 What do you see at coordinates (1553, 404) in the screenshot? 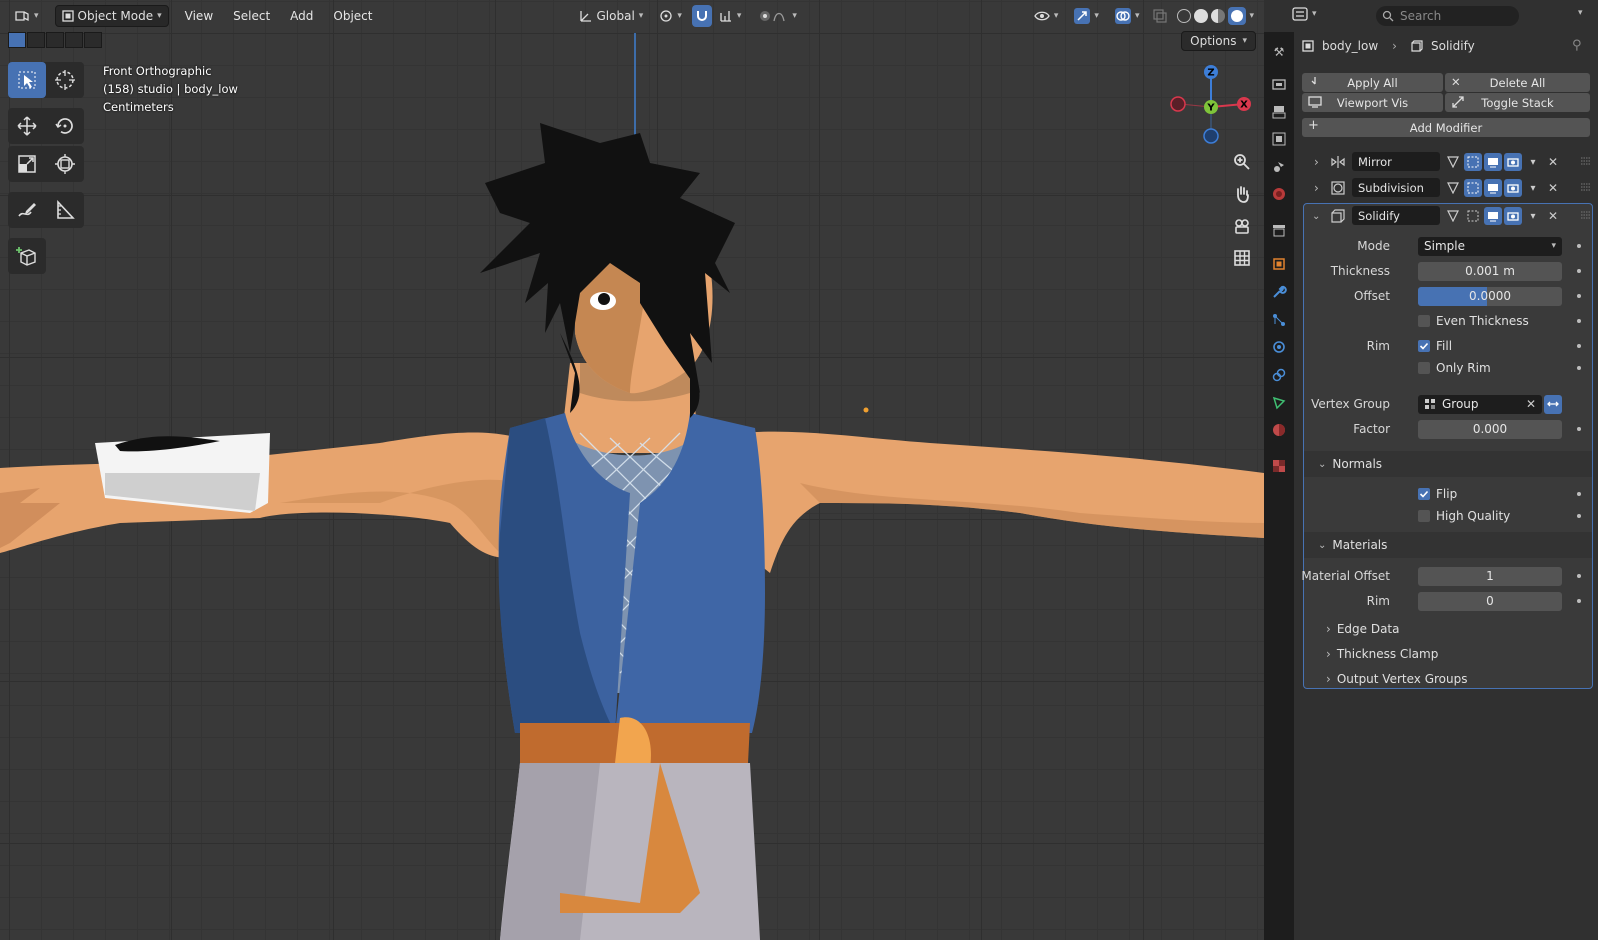
I see `invert-vertex-group-toggle` at bounding box center [1553, 404].